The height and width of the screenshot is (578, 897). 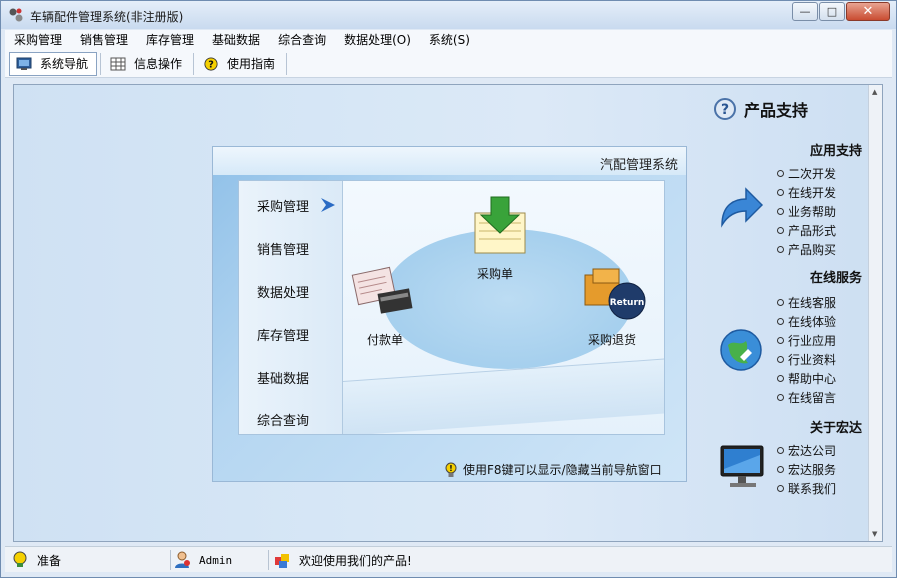 What do you see at coordinates (283, 291) in the screenshot?
I see `module-data-processing: 数据处理` at bounding box center [283, 291].